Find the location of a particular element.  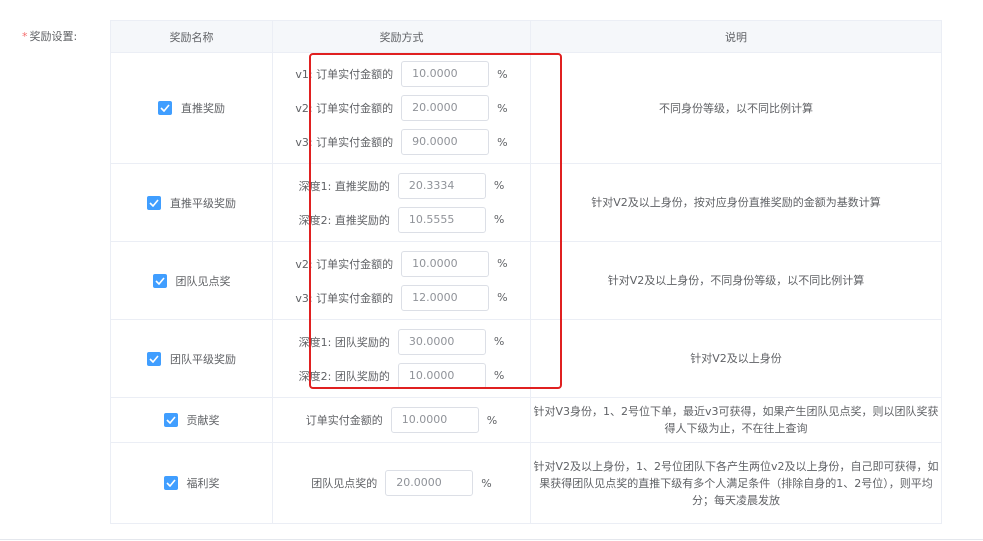

reward-description: 针对V2及以上身份，按对应身份直推奖励的金额为基数计算 is located at coordinates (736, 202).